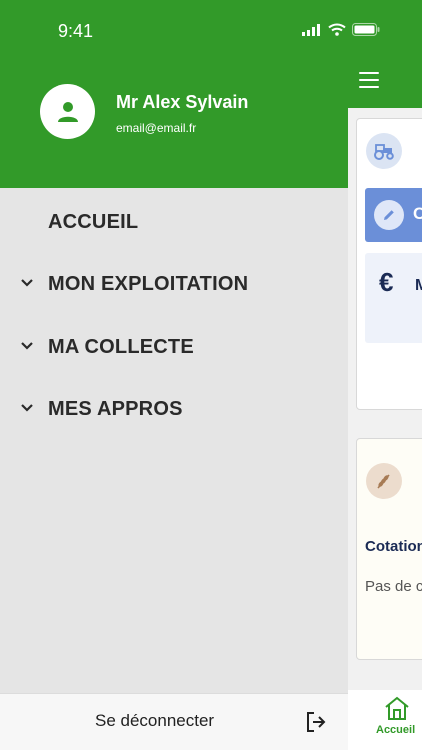 This screenshot has height=750, width=422. What do you see at coordinates (148, 283) in the screenshot?
I see `menu-item-label: MON EXPLOITATION` at bounding box center [148, 283].